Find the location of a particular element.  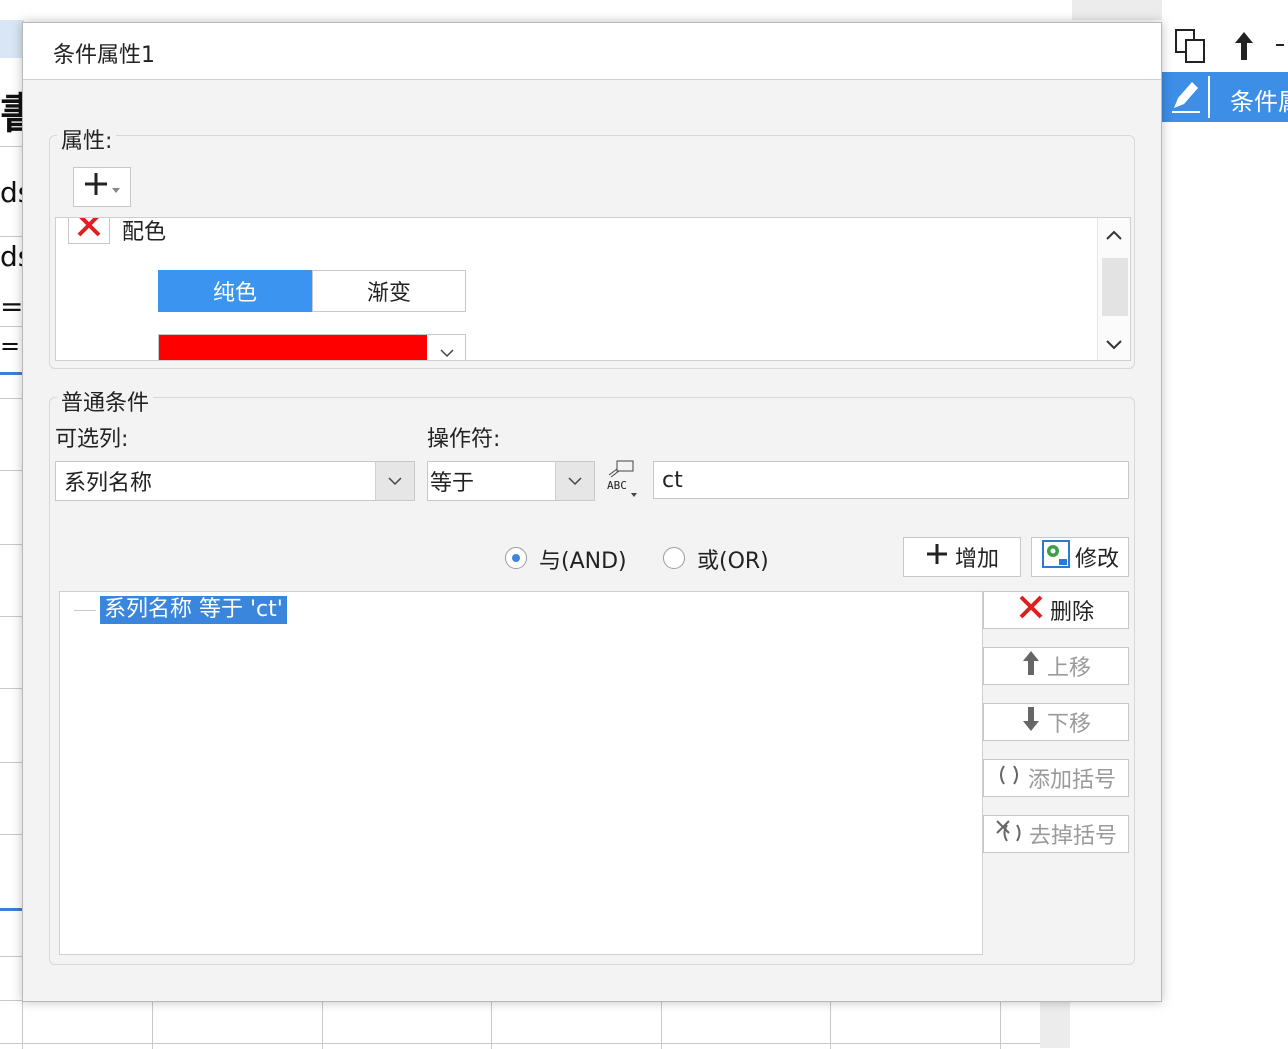

condition-tree-item: 系列名称 等于 'ct' is located at coordinates (193, 610).